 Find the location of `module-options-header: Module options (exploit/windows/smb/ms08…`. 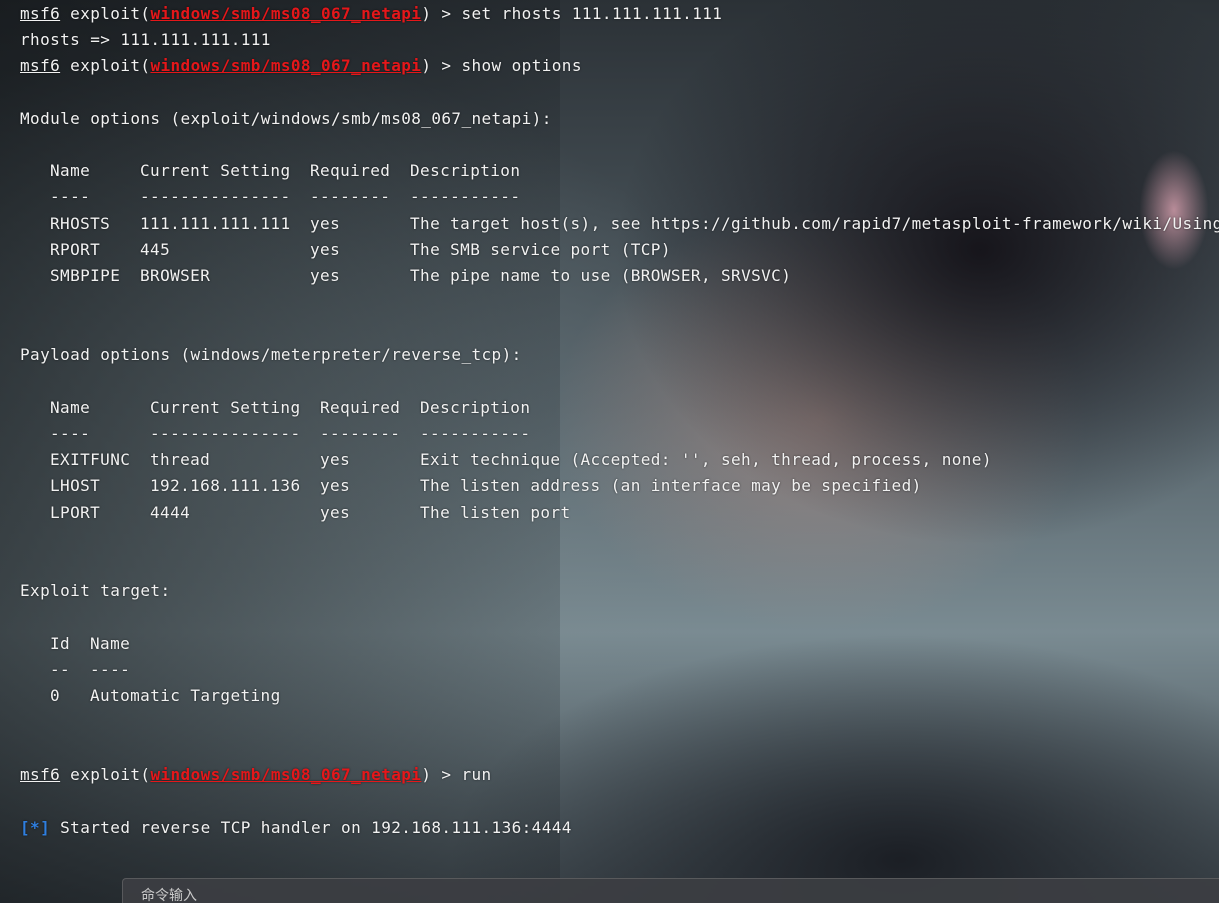

module-options-header: Module options (exploit/windows/smb/ms08… is located at coordinates (286, 118).